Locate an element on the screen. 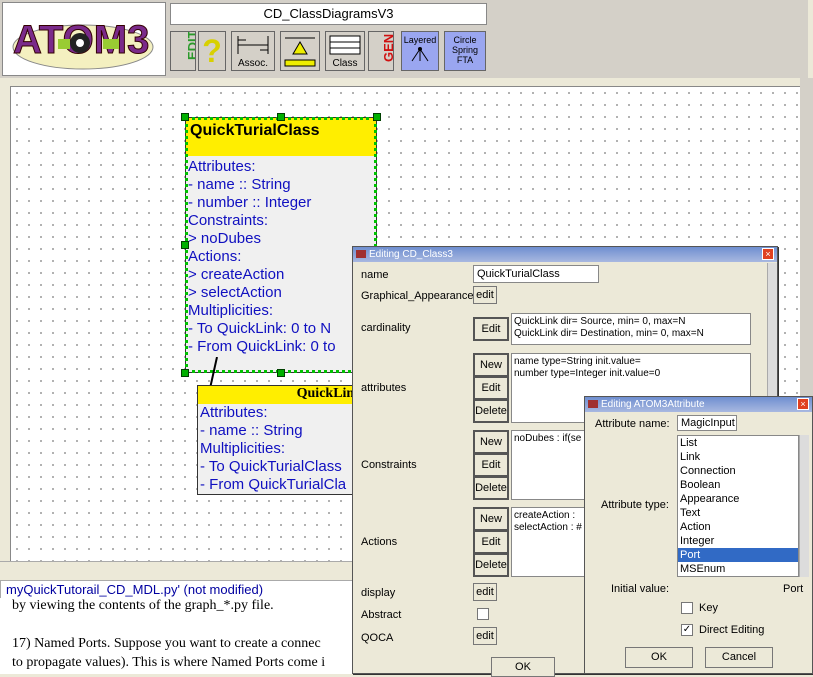 The height and width of the screenshot is (677, 813). attribute-ok-button: OK is located at coordinates (659, 657).